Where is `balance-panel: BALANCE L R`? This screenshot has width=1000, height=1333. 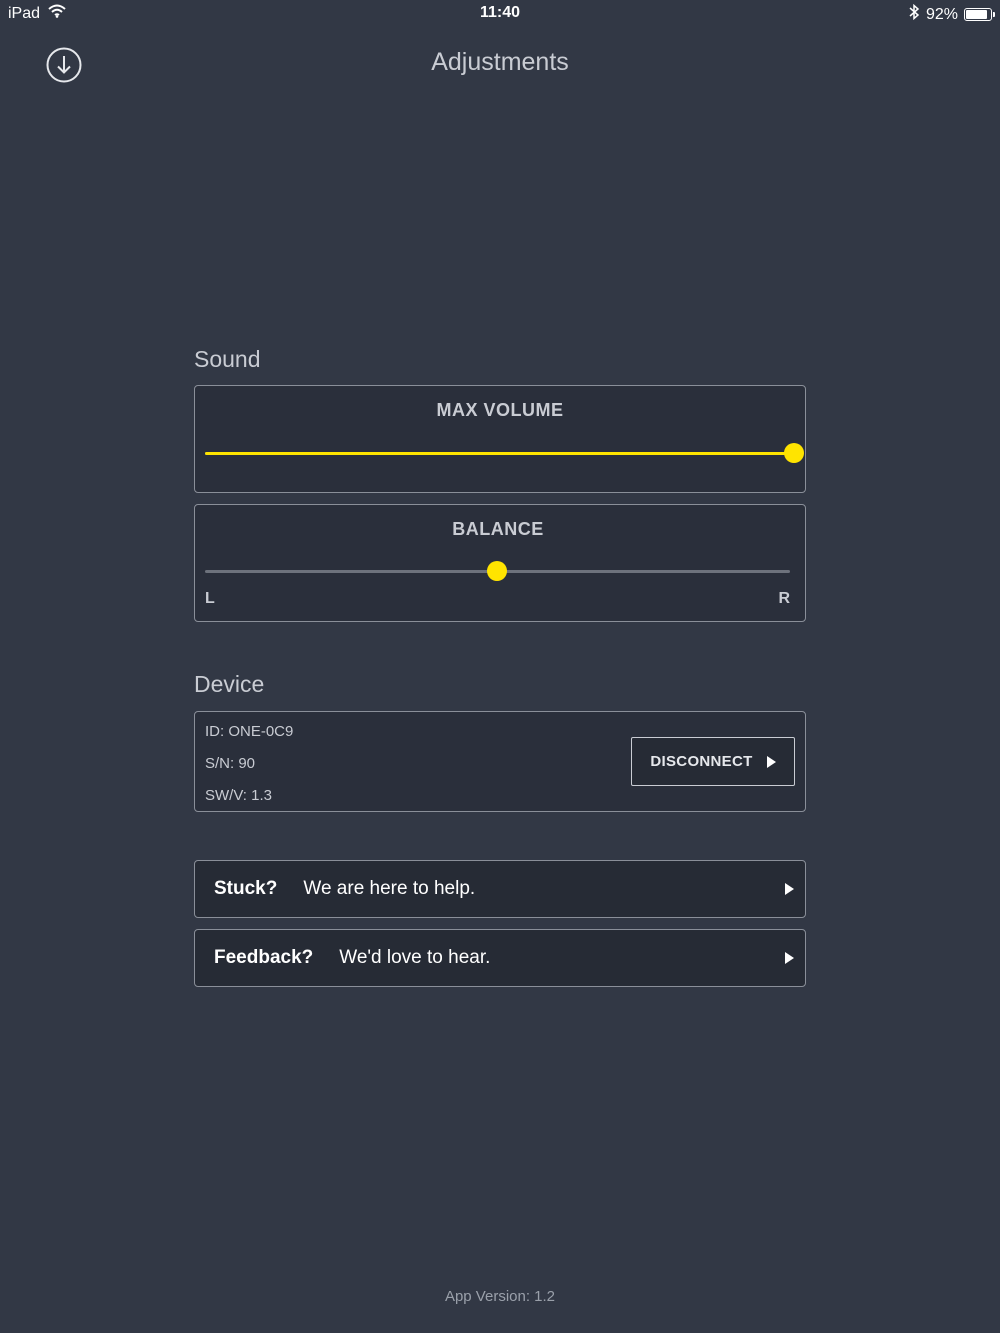
balance-panel: BALANCE L R is located at coordinates (500, 563).